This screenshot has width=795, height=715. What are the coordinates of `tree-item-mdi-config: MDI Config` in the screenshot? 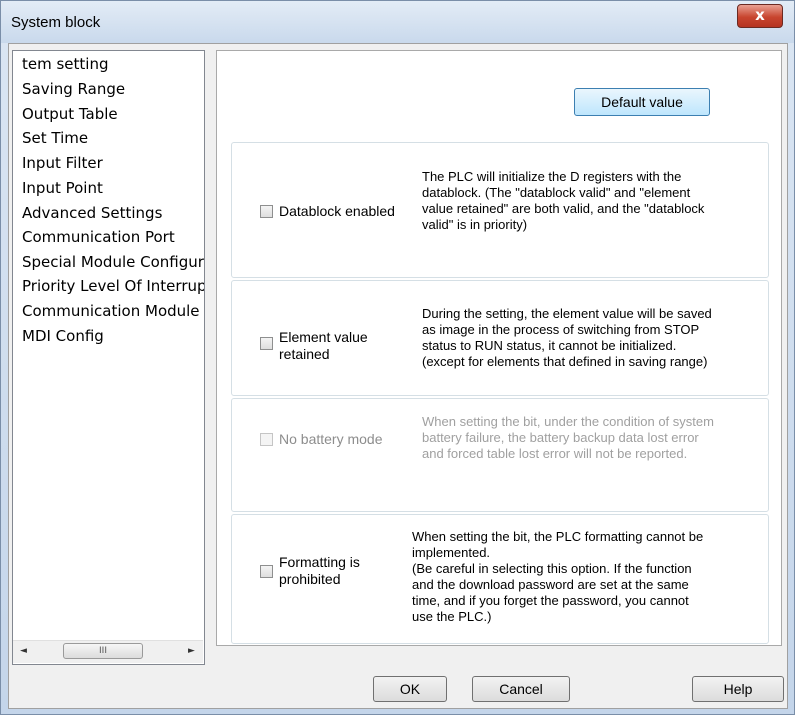 It's located at (63, 336).